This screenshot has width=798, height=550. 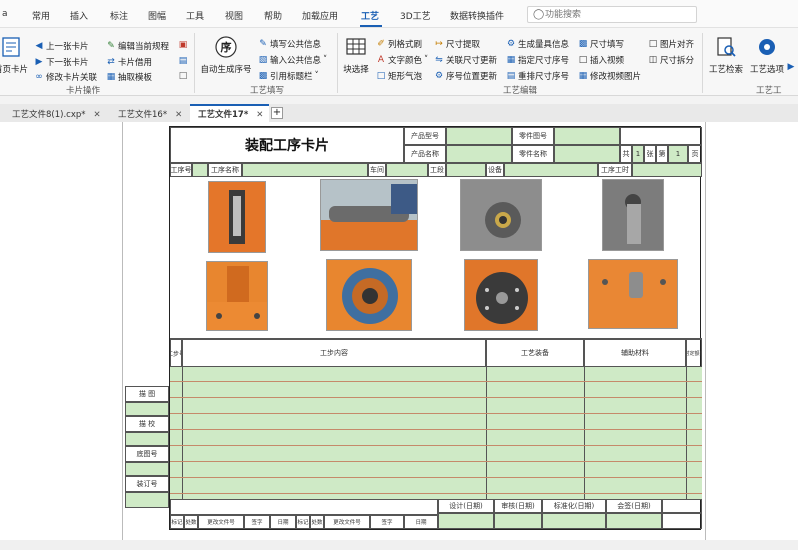 I want to click on brush-icon: ✐, so click(x=381, y=44).